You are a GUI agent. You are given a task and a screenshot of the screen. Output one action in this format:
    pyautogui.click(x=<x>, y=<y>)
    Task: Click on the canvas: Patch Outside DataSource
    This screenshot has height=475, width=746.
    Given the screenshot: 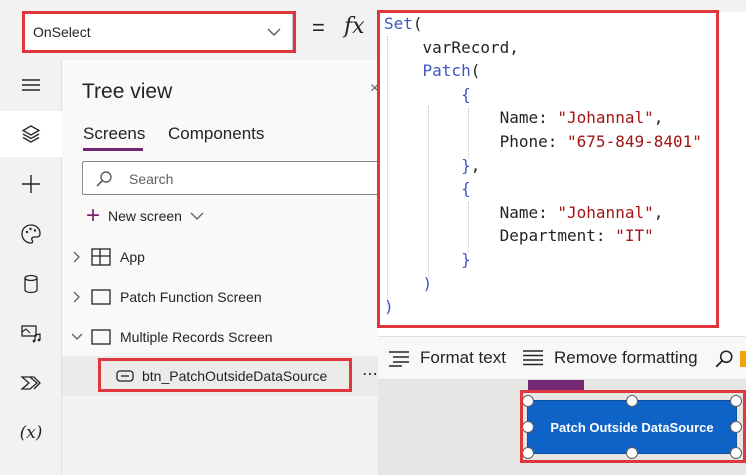 What is the action you would take?
    pyautogui.click(x=562, y=427)
    